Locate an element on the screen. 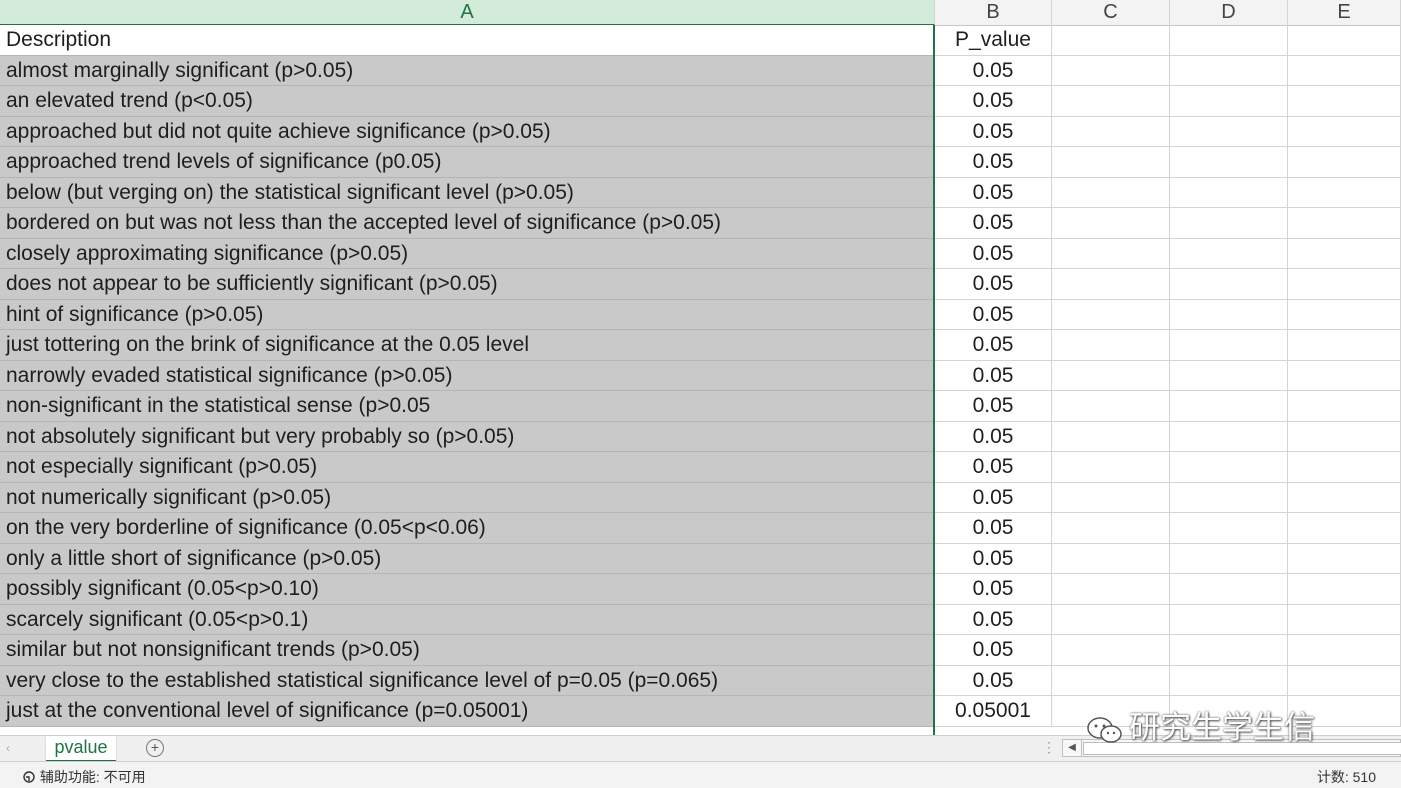  cell-a1: Description is located at coordinates (467, 40).